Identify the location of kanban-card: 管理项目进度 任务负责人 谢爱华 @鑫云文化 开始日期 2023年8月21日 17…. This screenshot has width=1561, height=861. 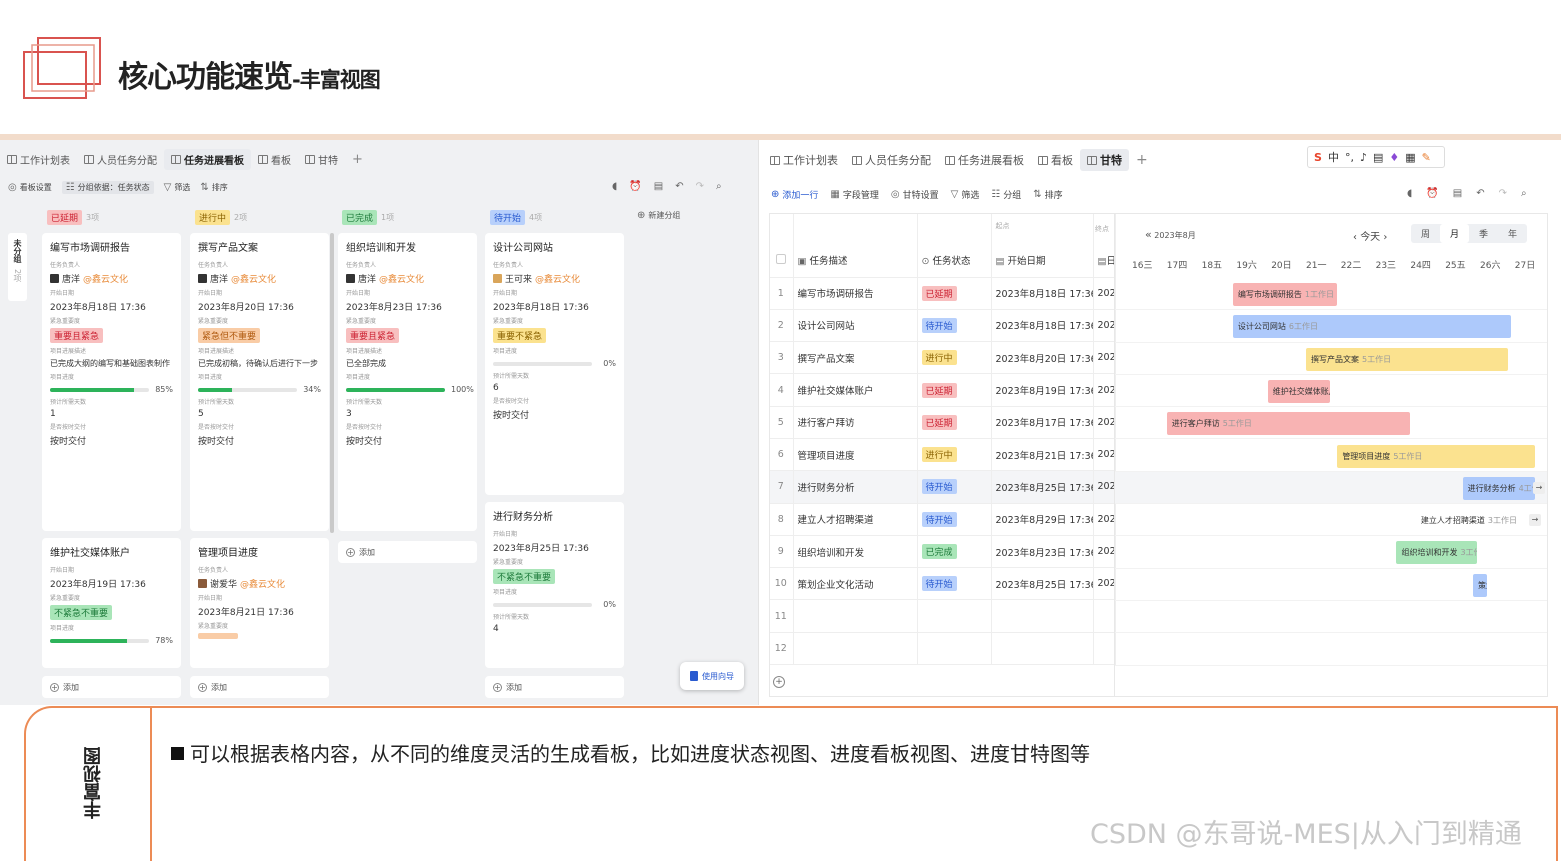
(259, 603).